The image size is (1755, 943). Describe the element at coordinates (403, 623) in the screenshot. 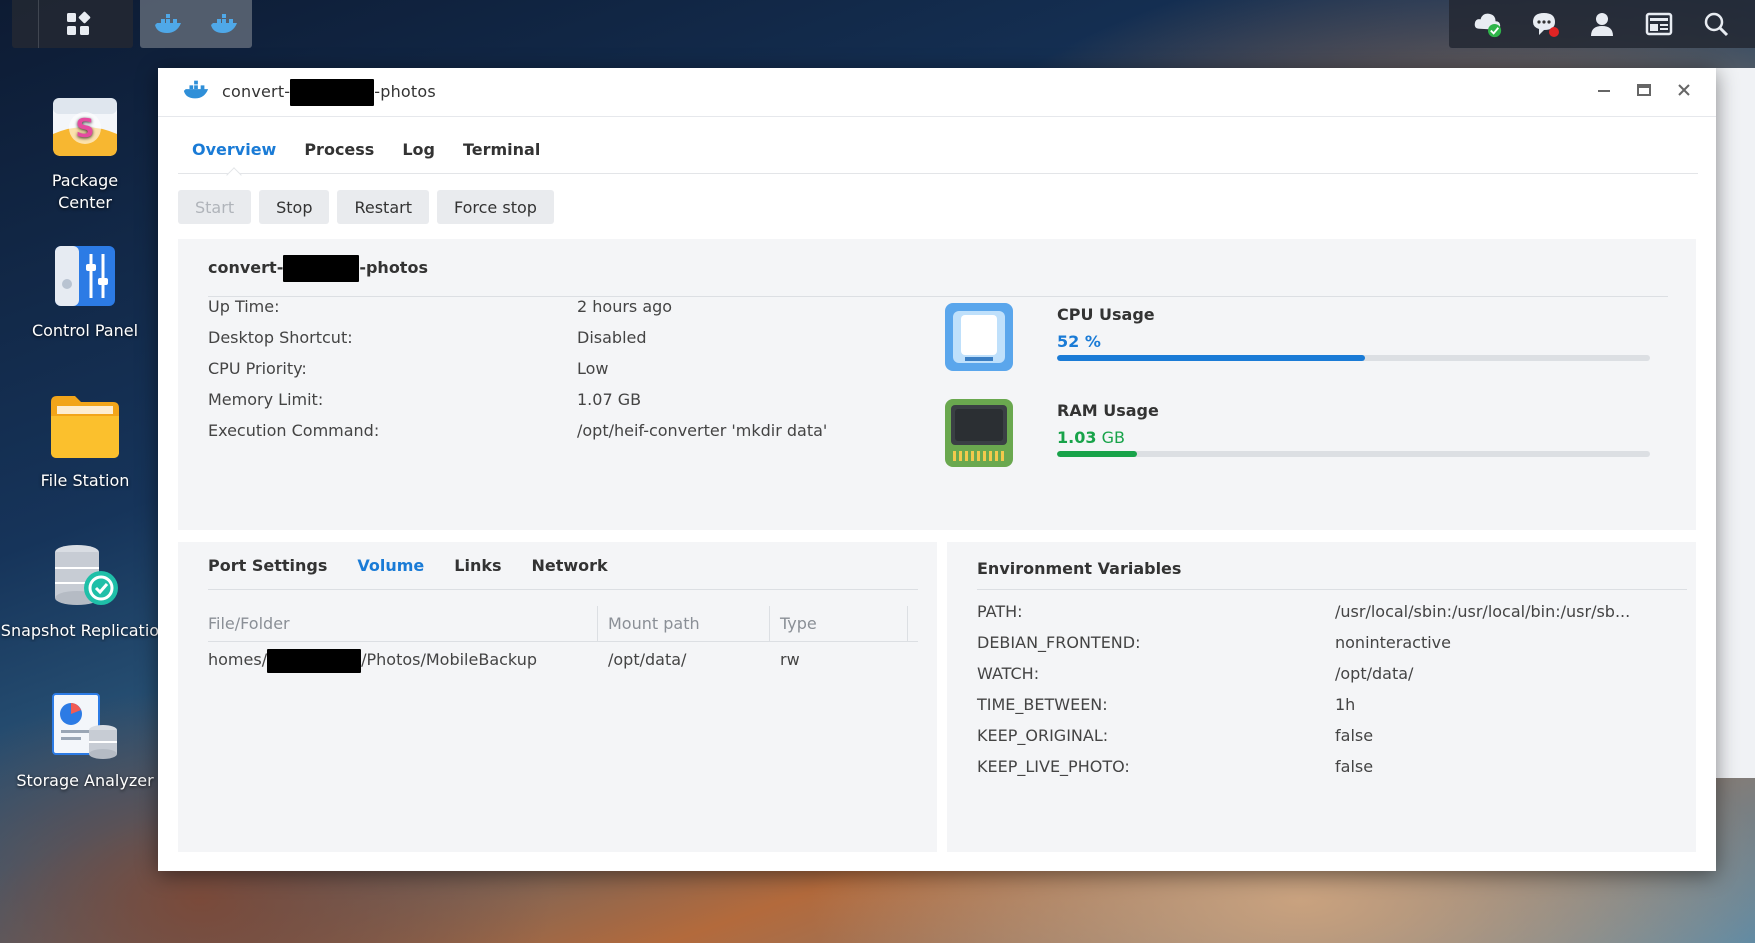

I see `column-header-file-folder: File/Folder` at that location.